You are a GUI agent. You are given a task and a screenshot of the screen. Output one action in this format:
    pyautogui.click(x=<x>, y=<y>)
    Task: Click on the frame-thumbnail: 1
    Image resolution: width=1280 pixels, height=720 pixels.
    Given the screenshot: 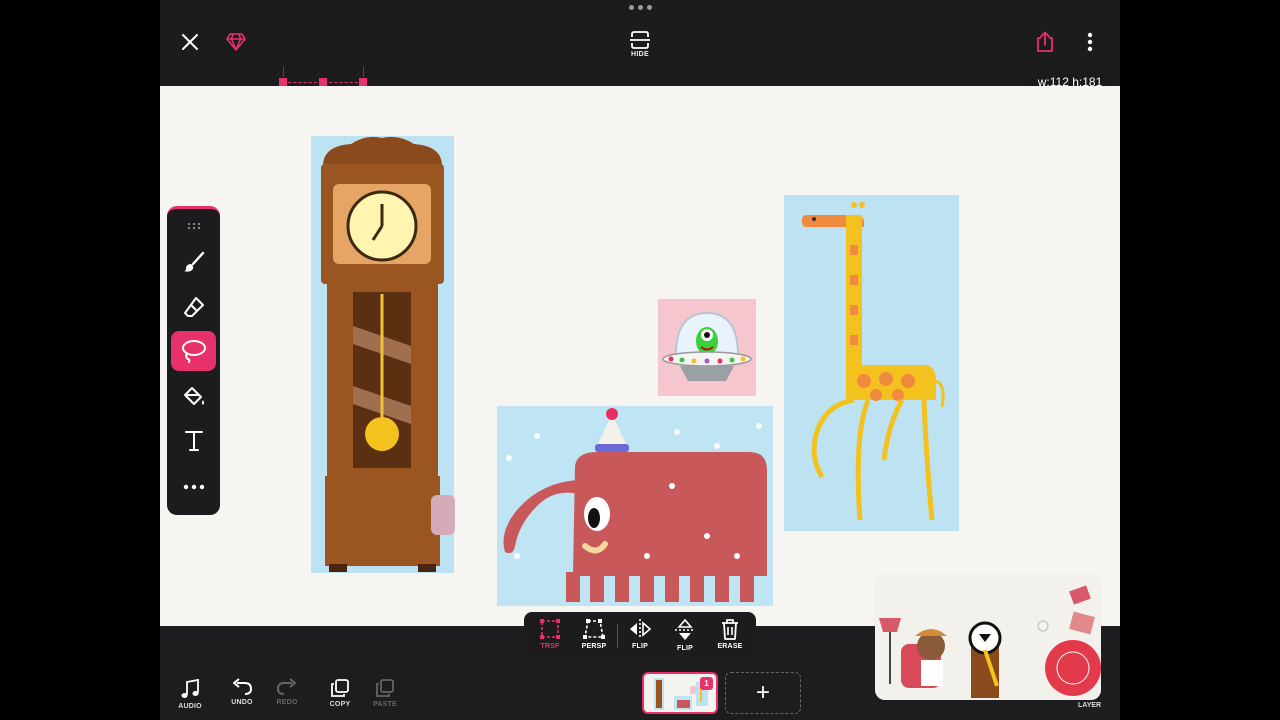 What is the action you would take?
    pyautogui.click(x=680, y=693)
    